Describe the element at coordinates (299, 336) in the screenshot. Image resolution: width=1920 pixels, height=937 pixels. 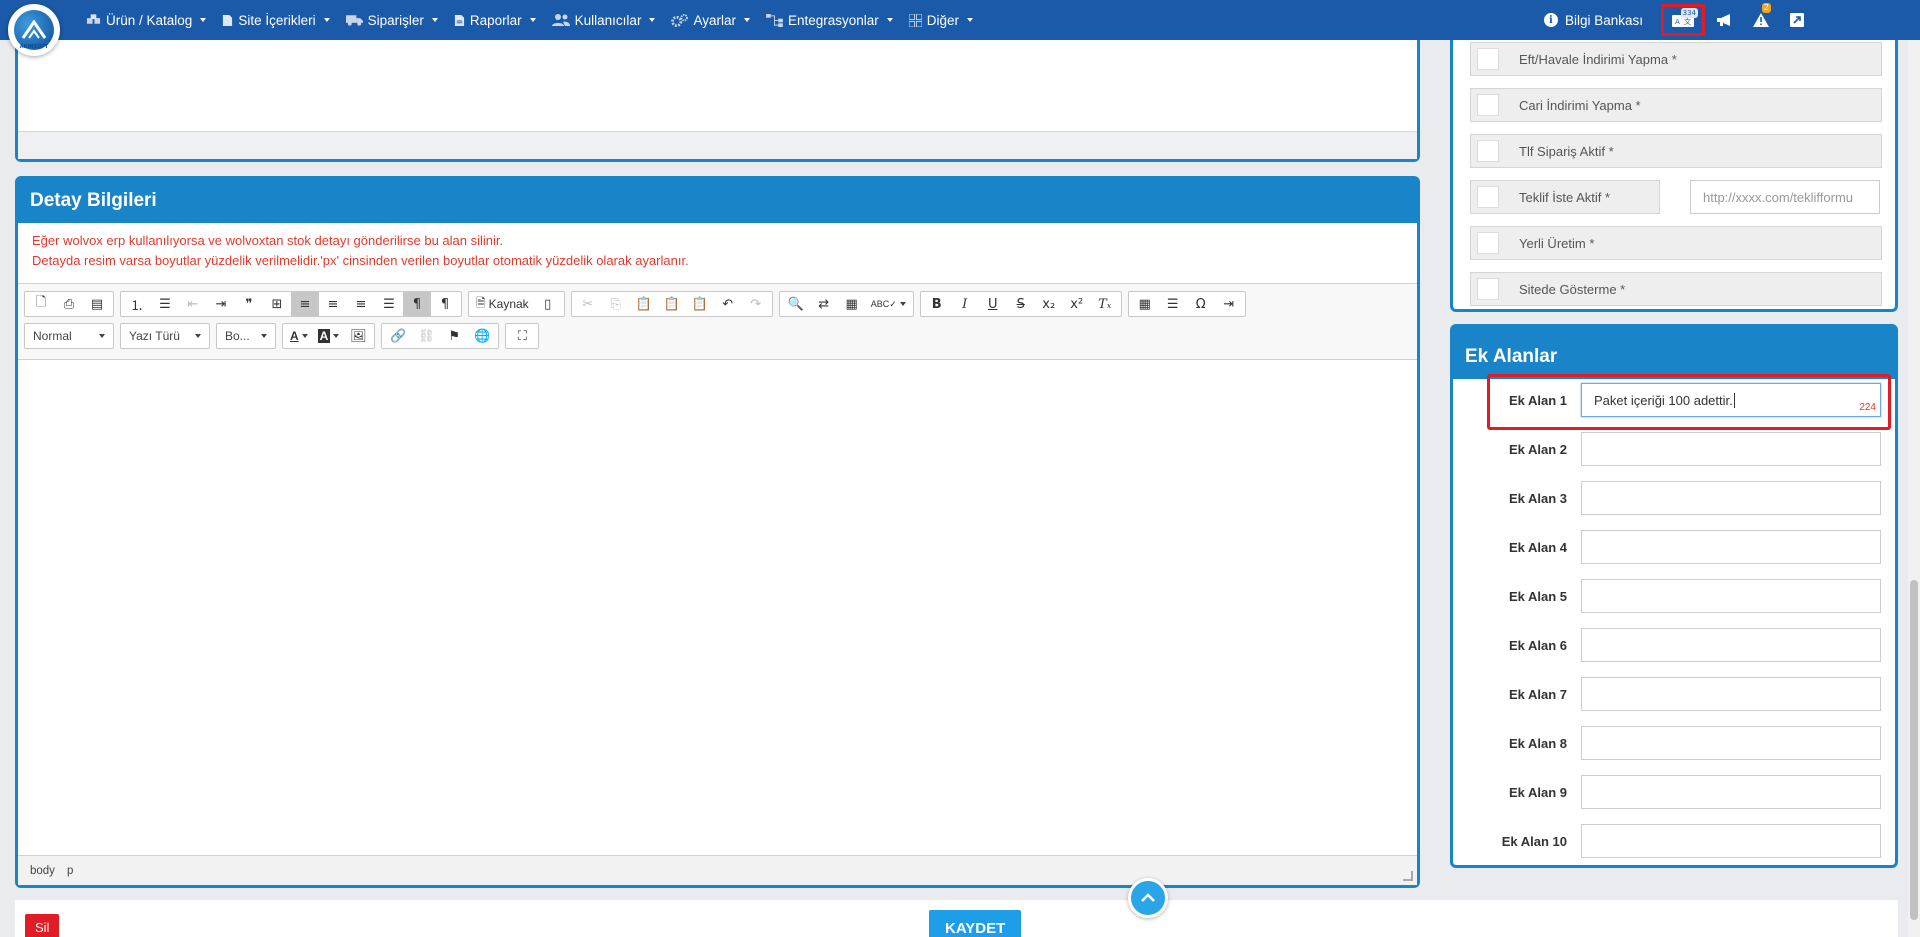
I see `text-color-button: A` at that location.